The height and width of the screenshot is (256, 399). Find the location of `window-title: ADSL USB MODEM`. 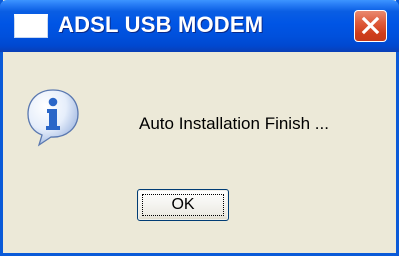

window-title: ADSL USB MODEM is located at coordinates (161, 24).